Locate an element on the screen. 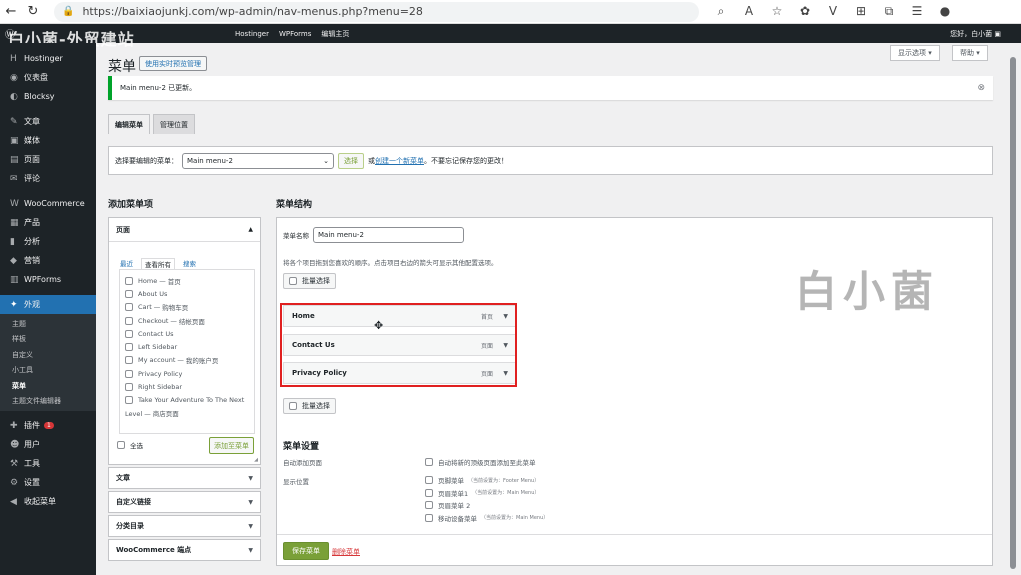  pages-panel-header: 页面 ▲ is located at coordinates (184, 230).